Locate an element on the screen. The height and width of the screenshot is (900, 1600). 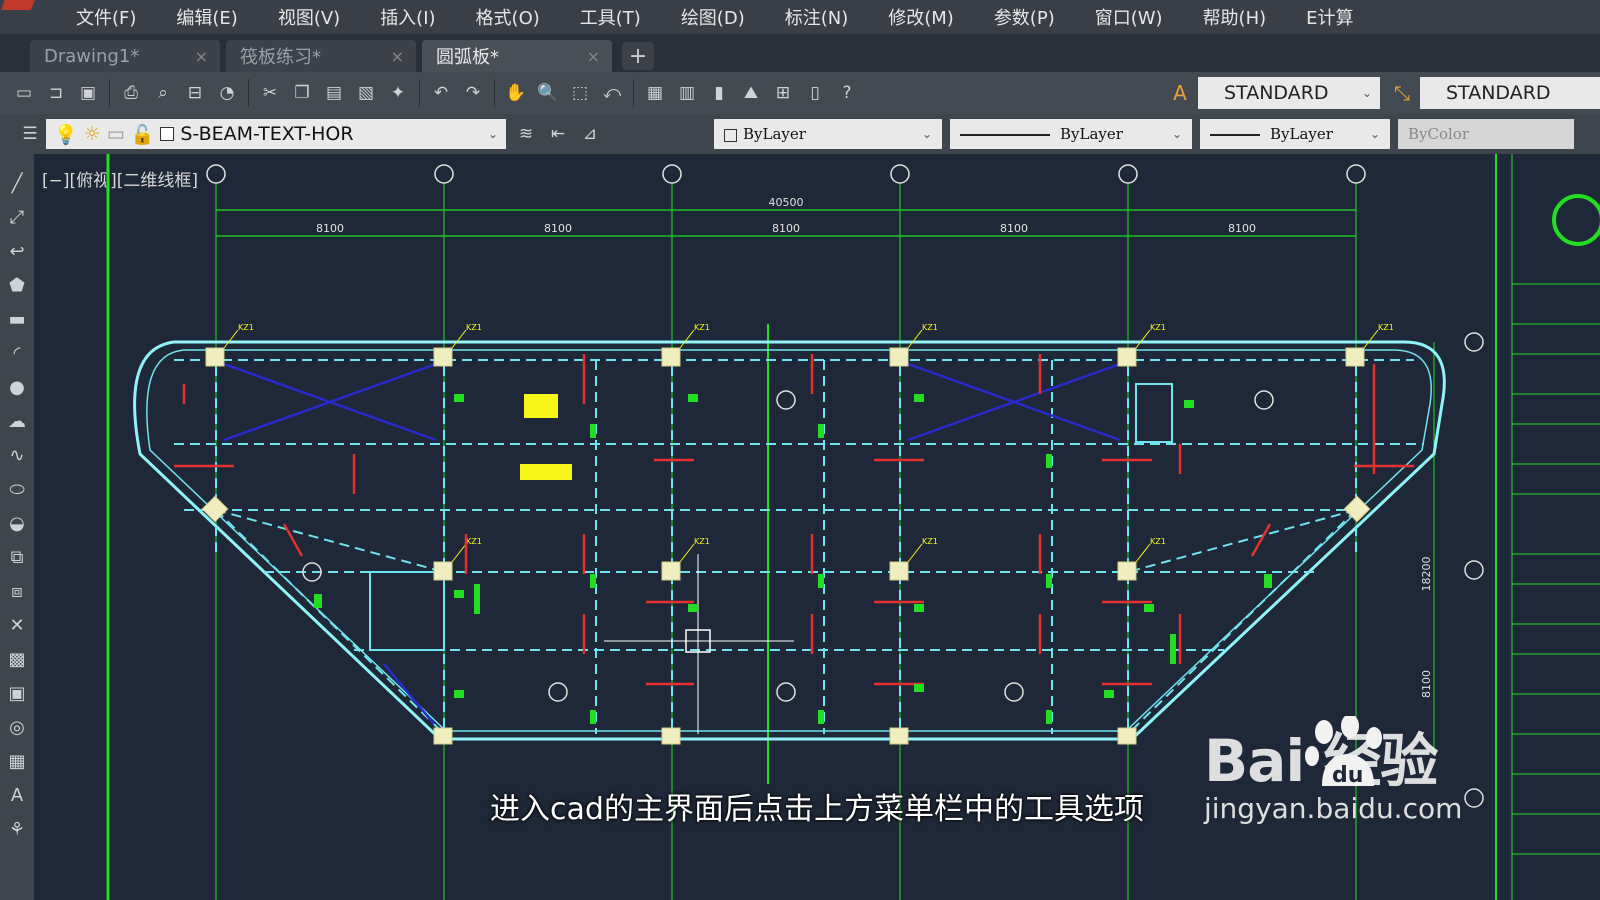
chevron-down-icon: ⌄ is located at coordinates (492, 134).